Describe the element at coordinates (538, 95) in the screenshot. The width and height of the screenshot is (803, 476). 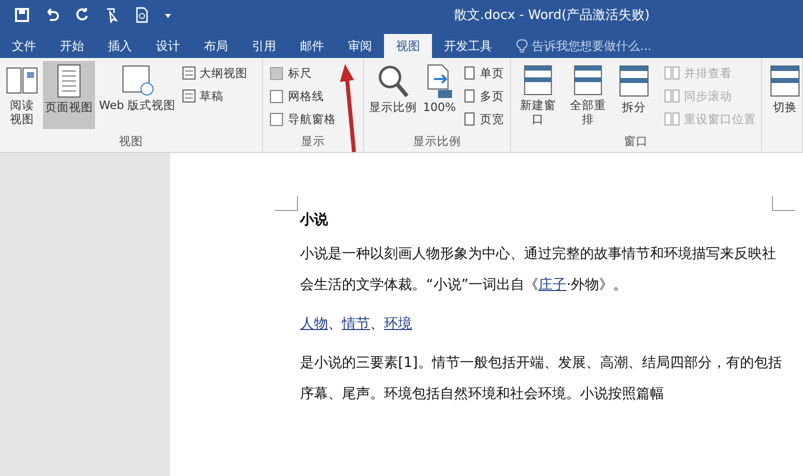
I see `window-button: 新建窗口` at that location.